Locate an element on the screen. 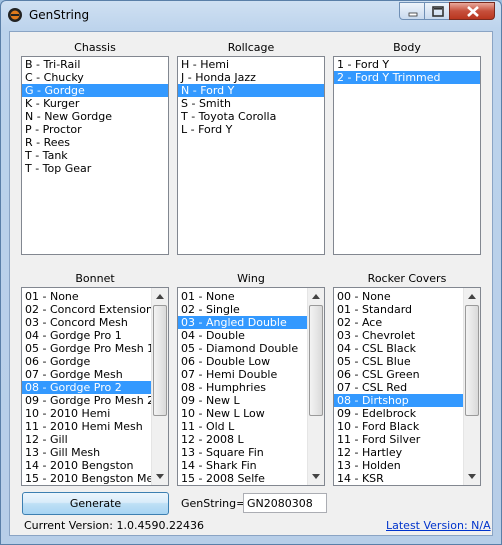 The height and width of the screenshot is (545, 502). list-item: 05 - Diamond Double is located at coordinates (242, 348).